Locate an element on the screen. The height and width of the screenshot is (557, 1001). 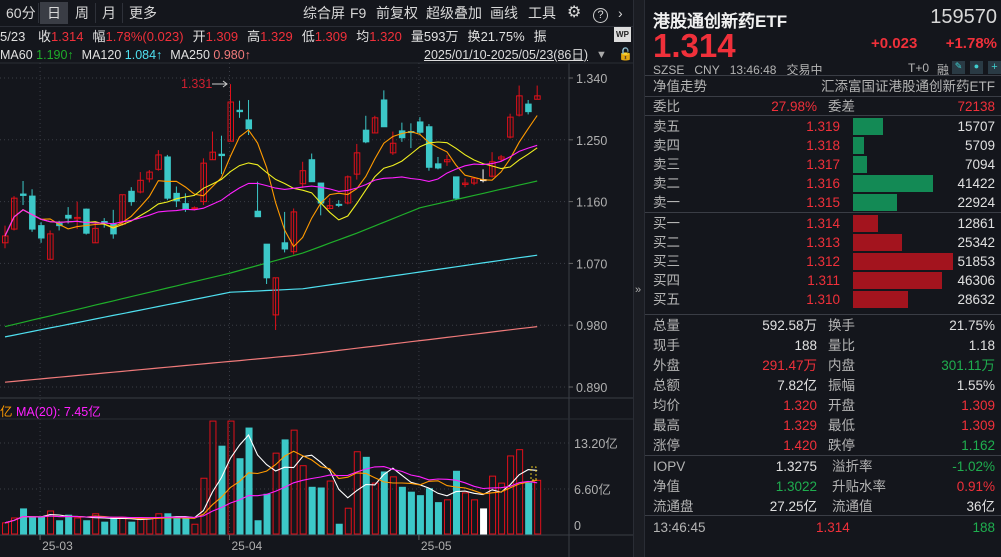
t0-badge: T+0 is located at coordinates (919, 68).